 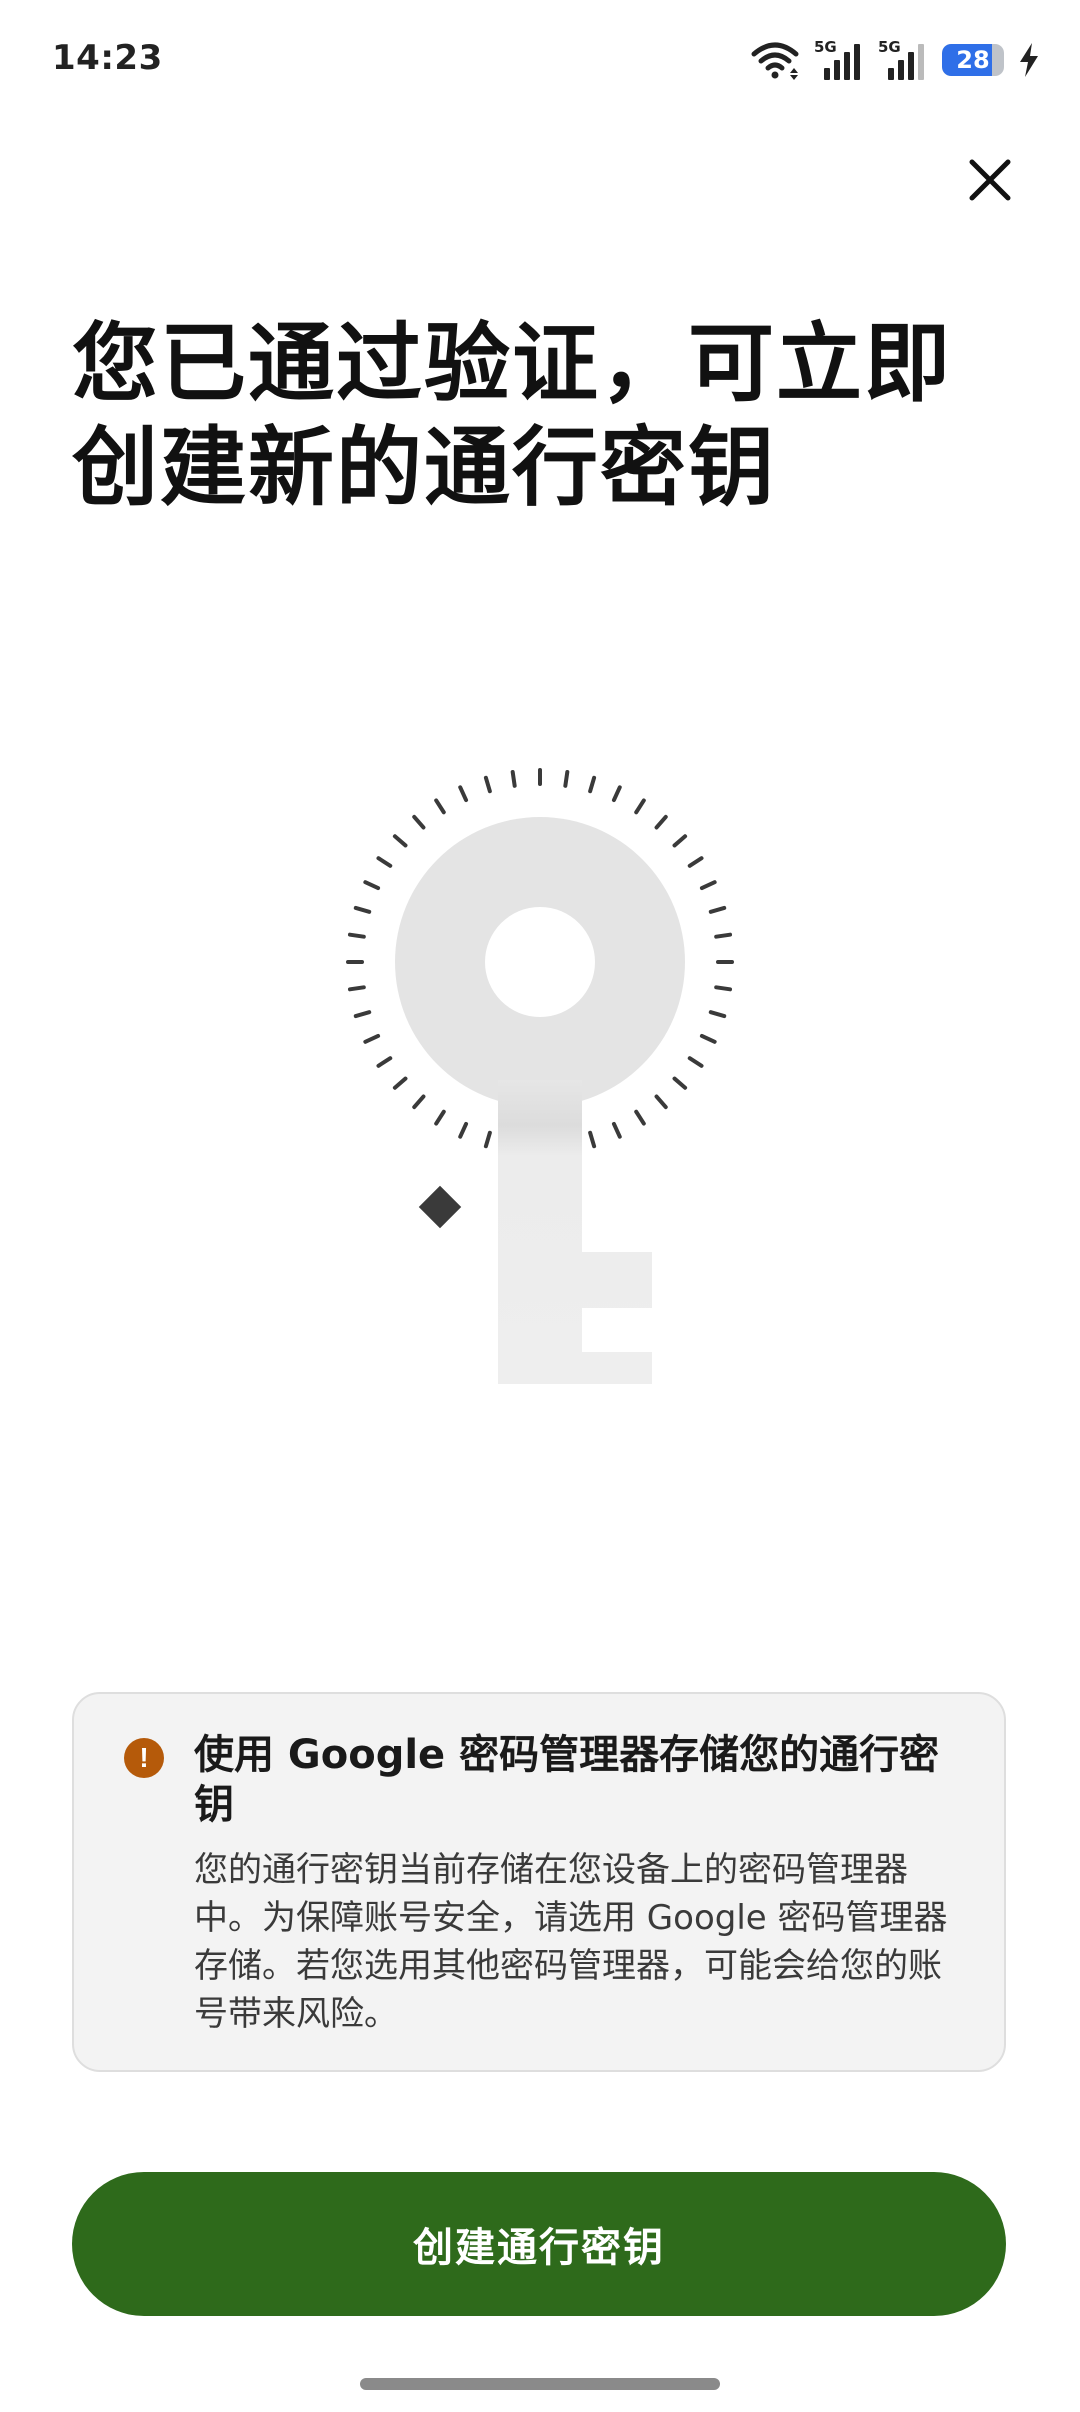 I want to click on status-icons: 5G 5G 28, so click(x=895, y=60).